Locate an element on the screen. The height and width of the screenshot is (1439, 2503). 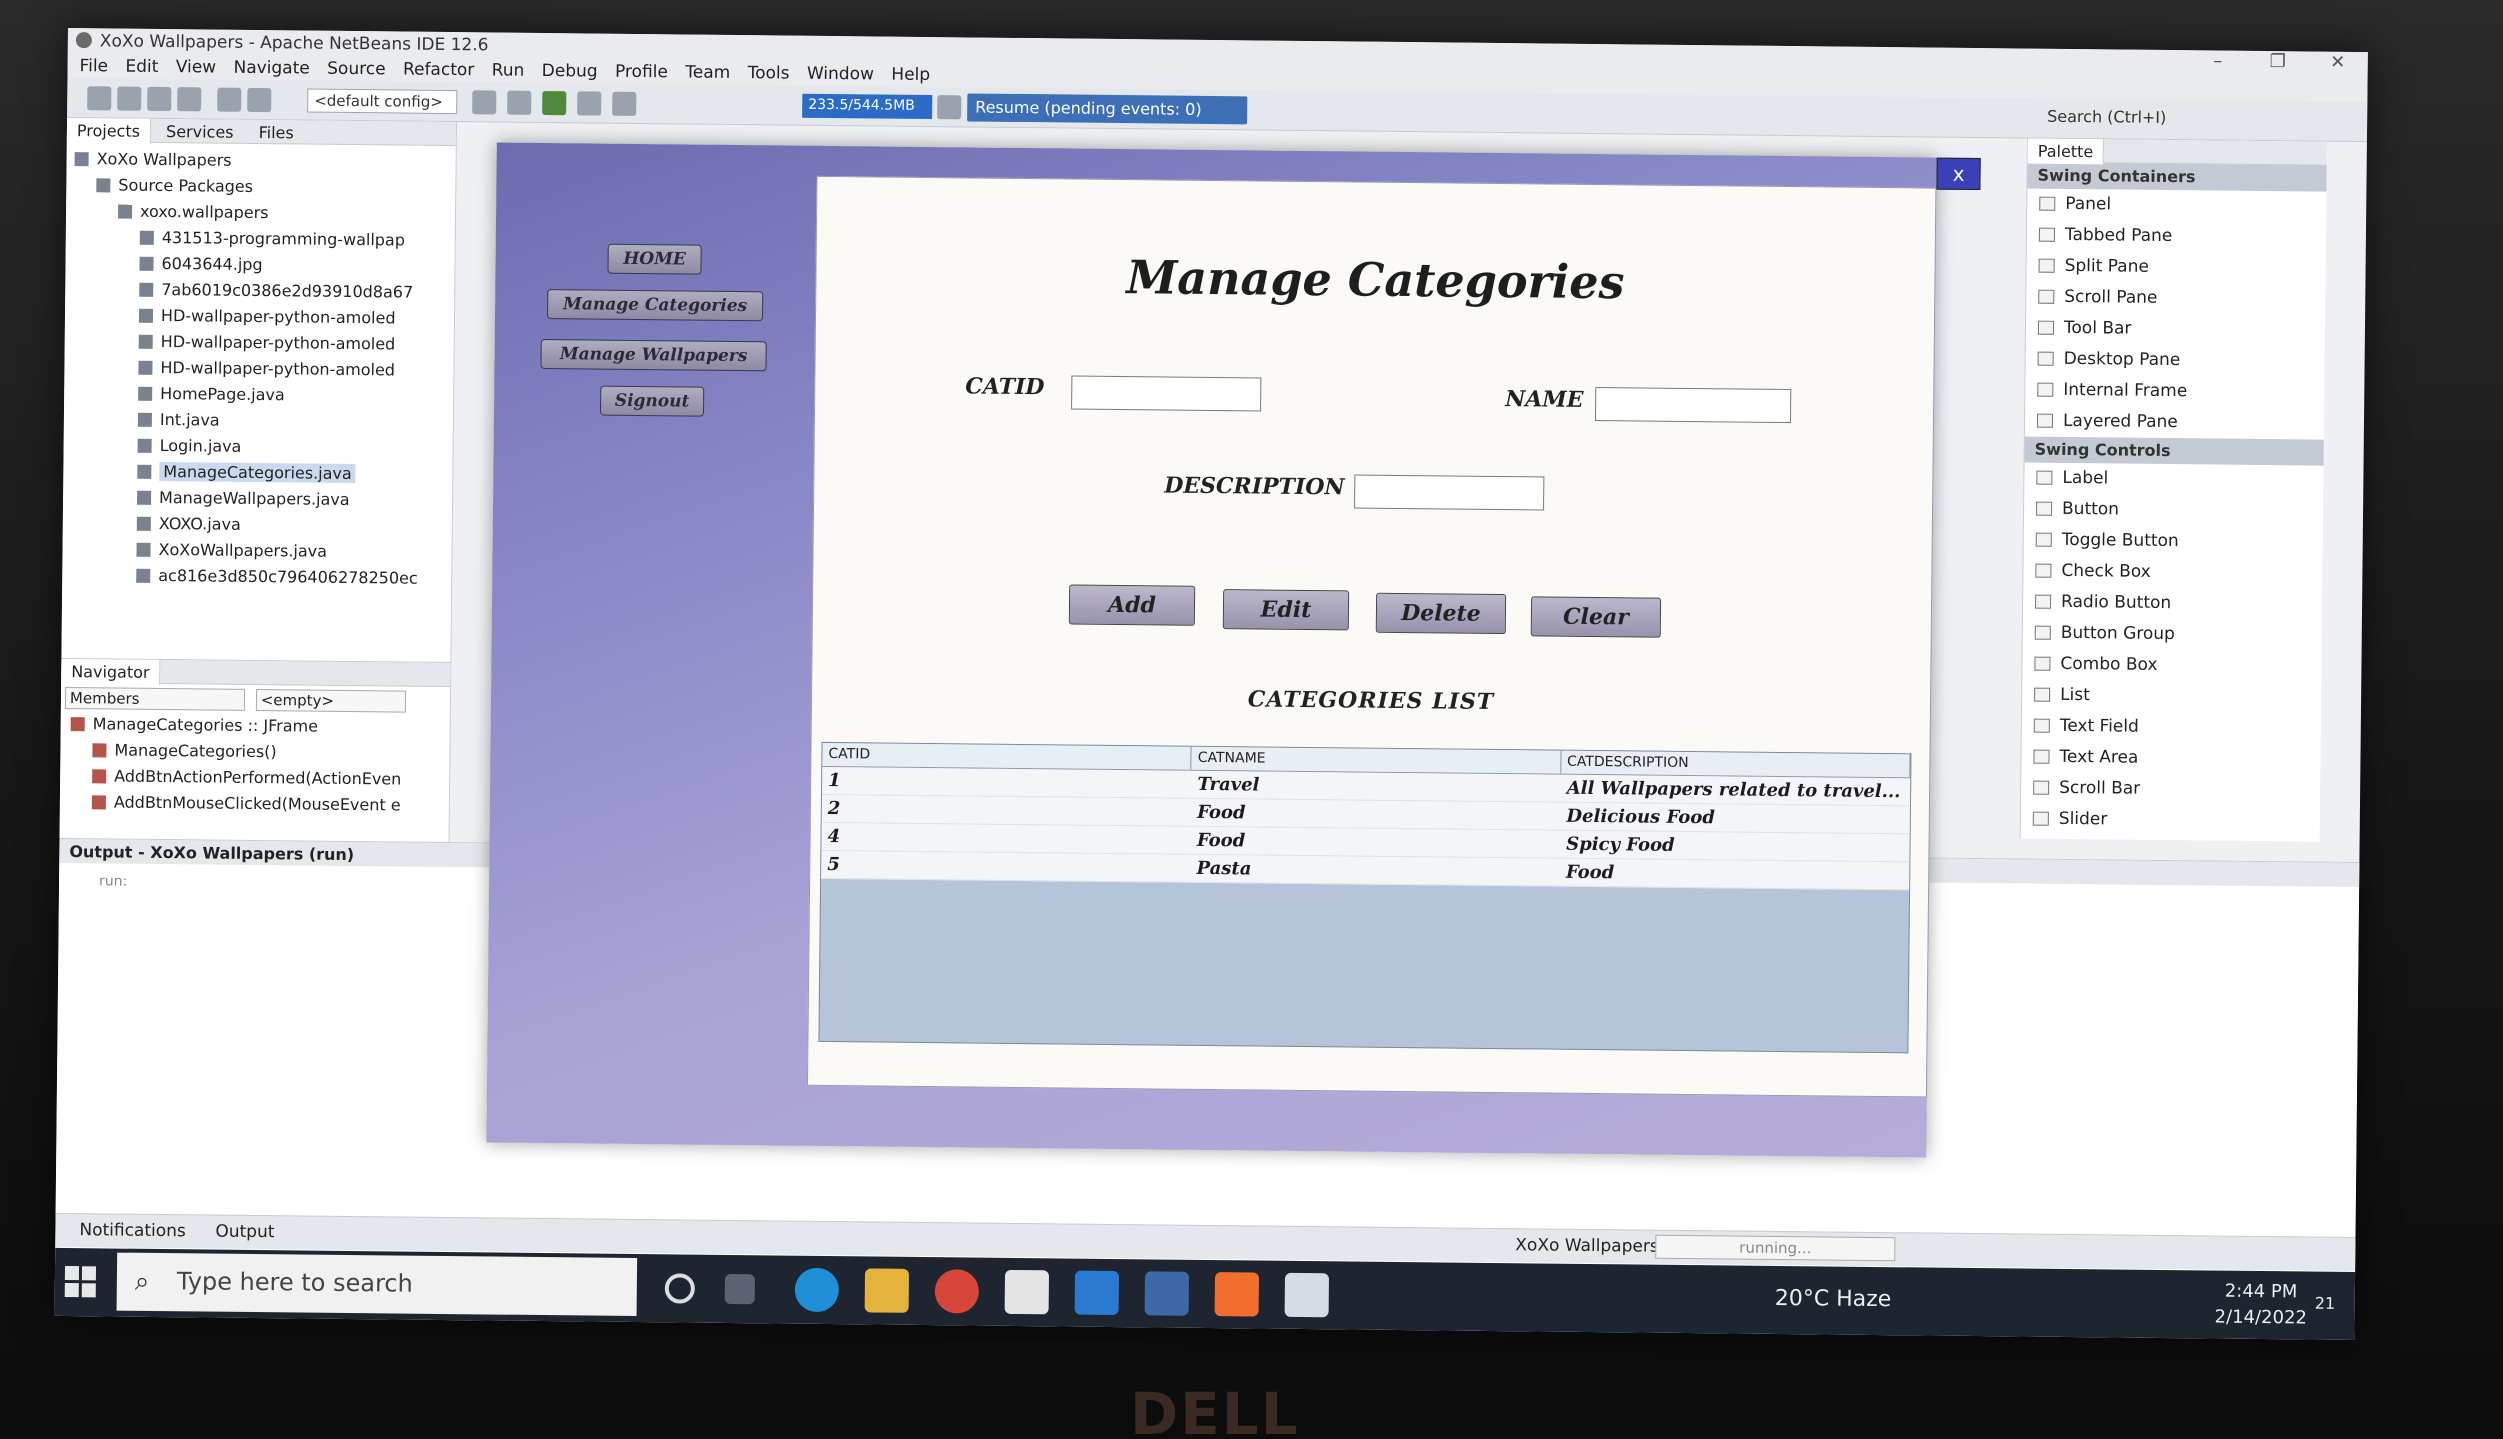
profile-icon is located at coordinates (624, 103).